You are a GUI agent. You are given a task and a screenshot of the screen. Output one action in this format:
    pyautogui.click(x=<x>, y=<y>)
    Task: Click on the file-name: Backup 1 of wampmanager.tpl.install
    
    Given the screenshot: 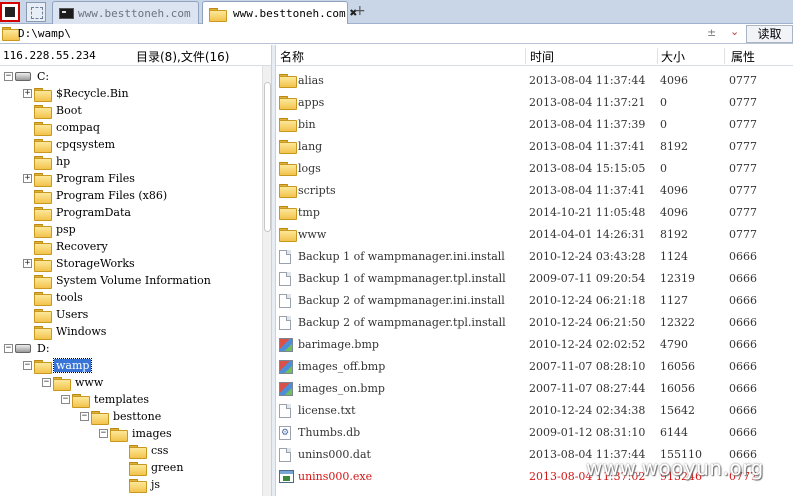 What is the action you would take?
    pyautogui.click(x=402, y=278)
    